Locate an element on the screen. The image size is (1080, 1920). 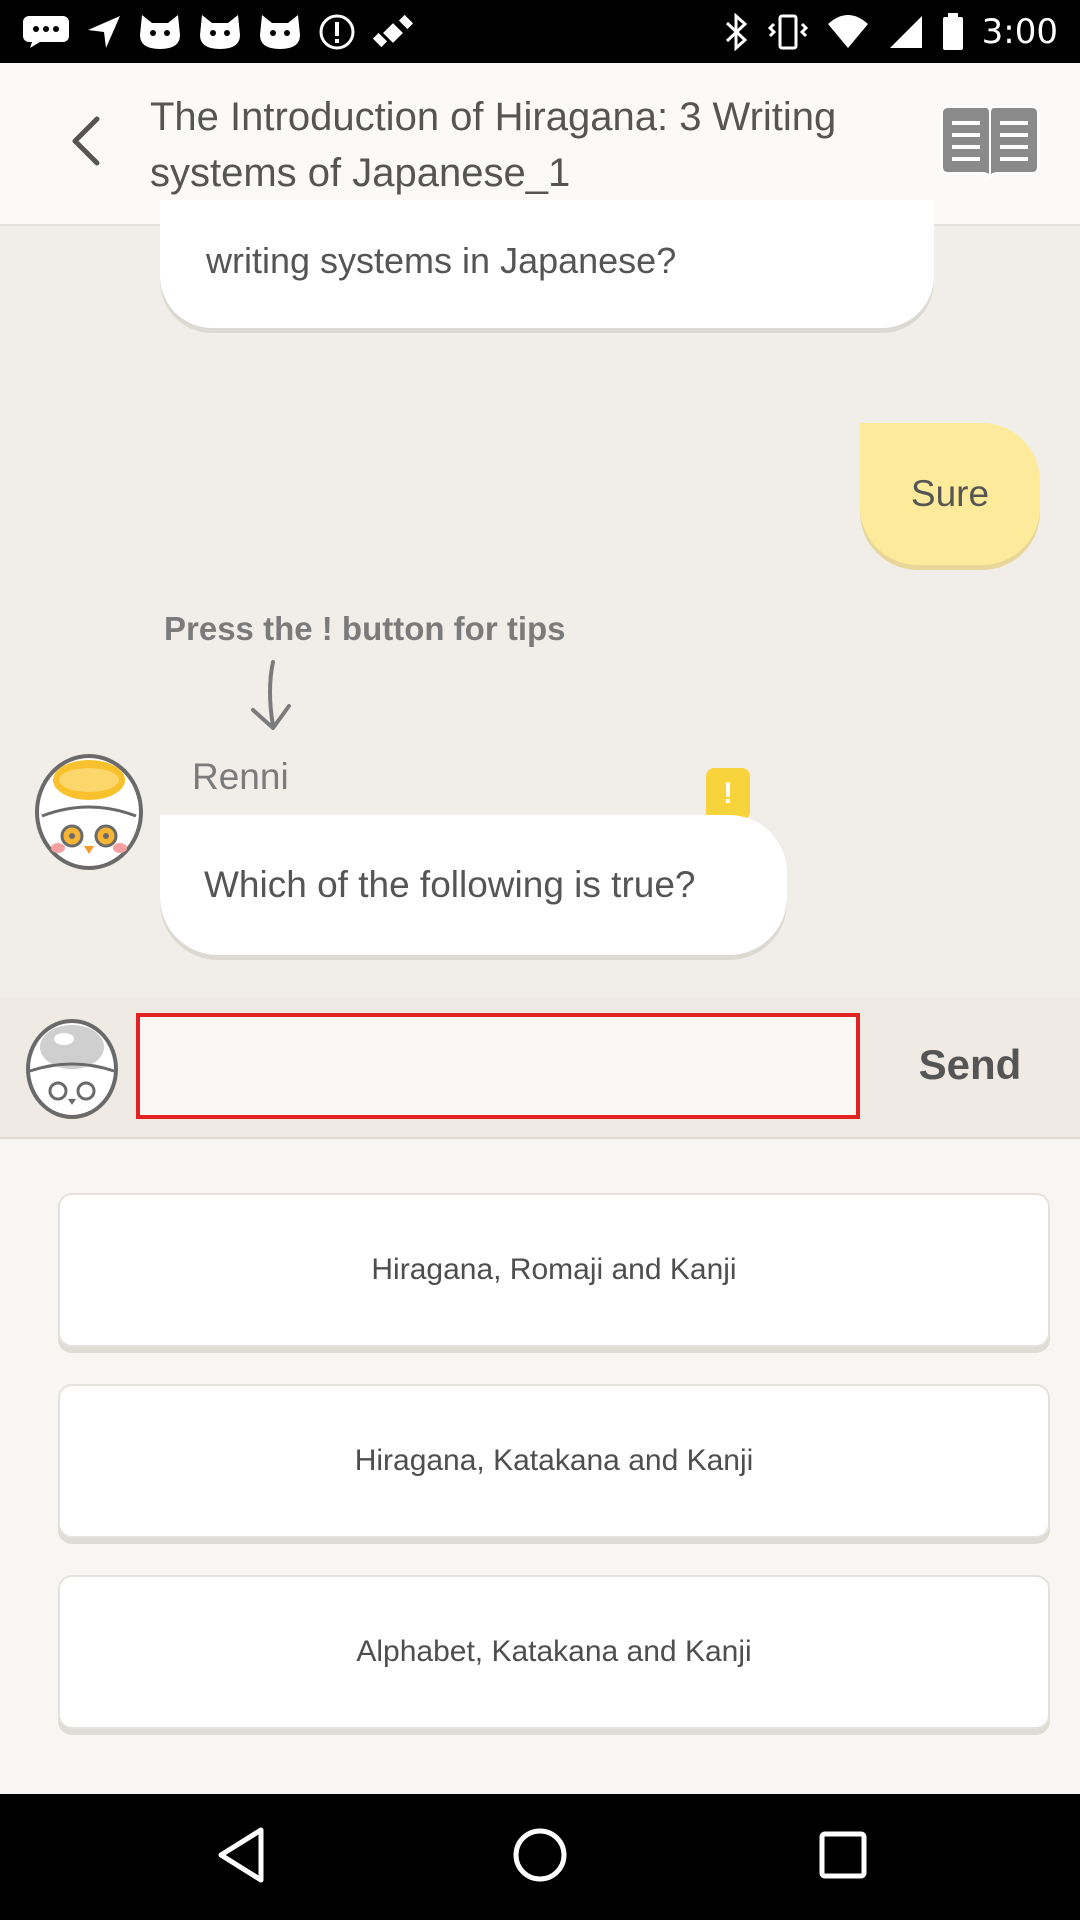
renni-avatar is located at coordinates (89, 810).